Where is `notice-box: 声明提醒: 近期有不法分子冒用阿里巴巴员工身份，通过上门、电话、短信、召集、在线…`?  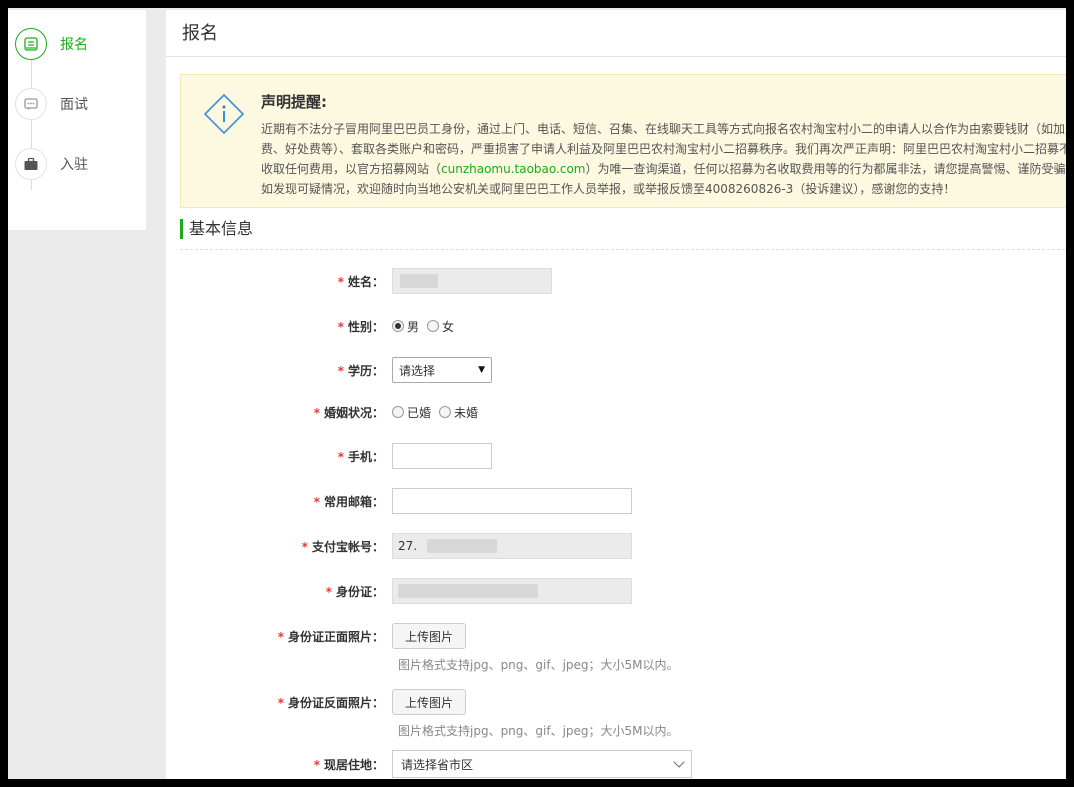
notice-box: 声明提醒: 近期有不法分子冒用阿里巴巴员工身份，通过上门、电话、短信、召集、在线… is located at coordinates (623, 141).